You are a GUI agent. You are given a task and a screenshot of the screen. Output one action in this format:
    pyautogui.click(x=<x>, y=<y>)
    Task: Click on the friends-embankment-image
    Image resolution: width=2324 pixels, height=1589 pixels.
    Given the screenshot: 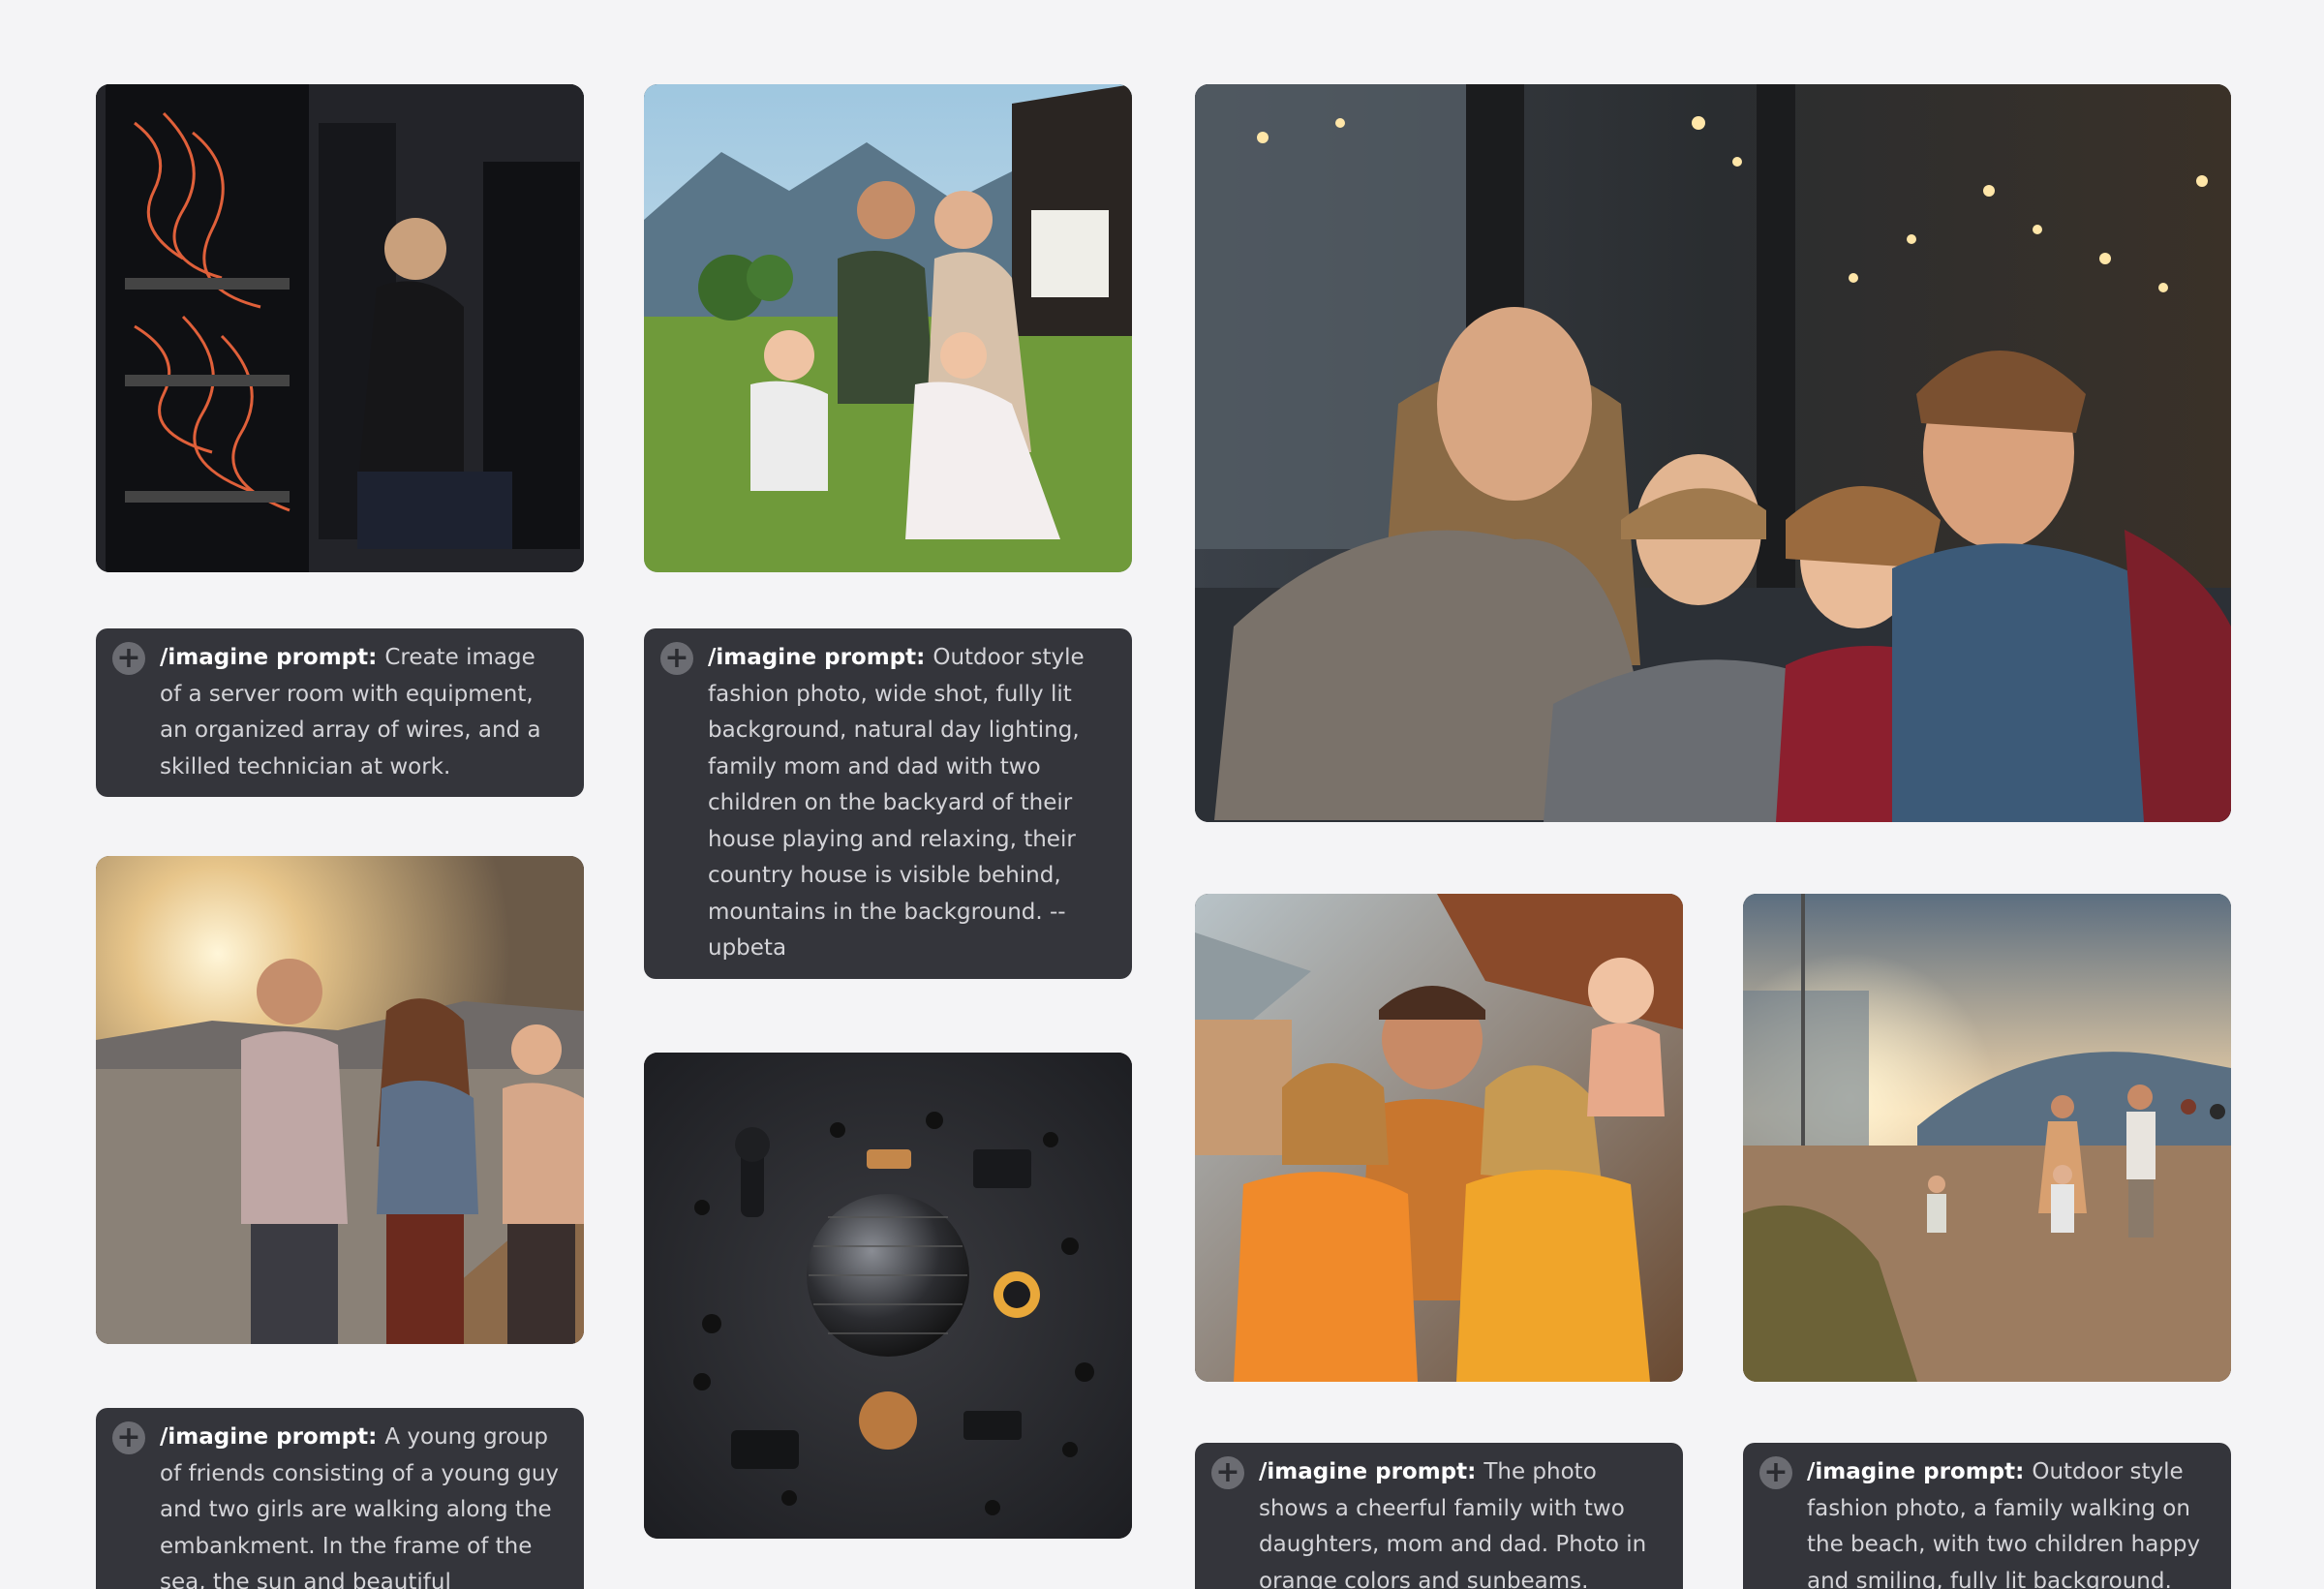 What is the action you would take?
    pyautogui.click(x=340, y=1100)
    